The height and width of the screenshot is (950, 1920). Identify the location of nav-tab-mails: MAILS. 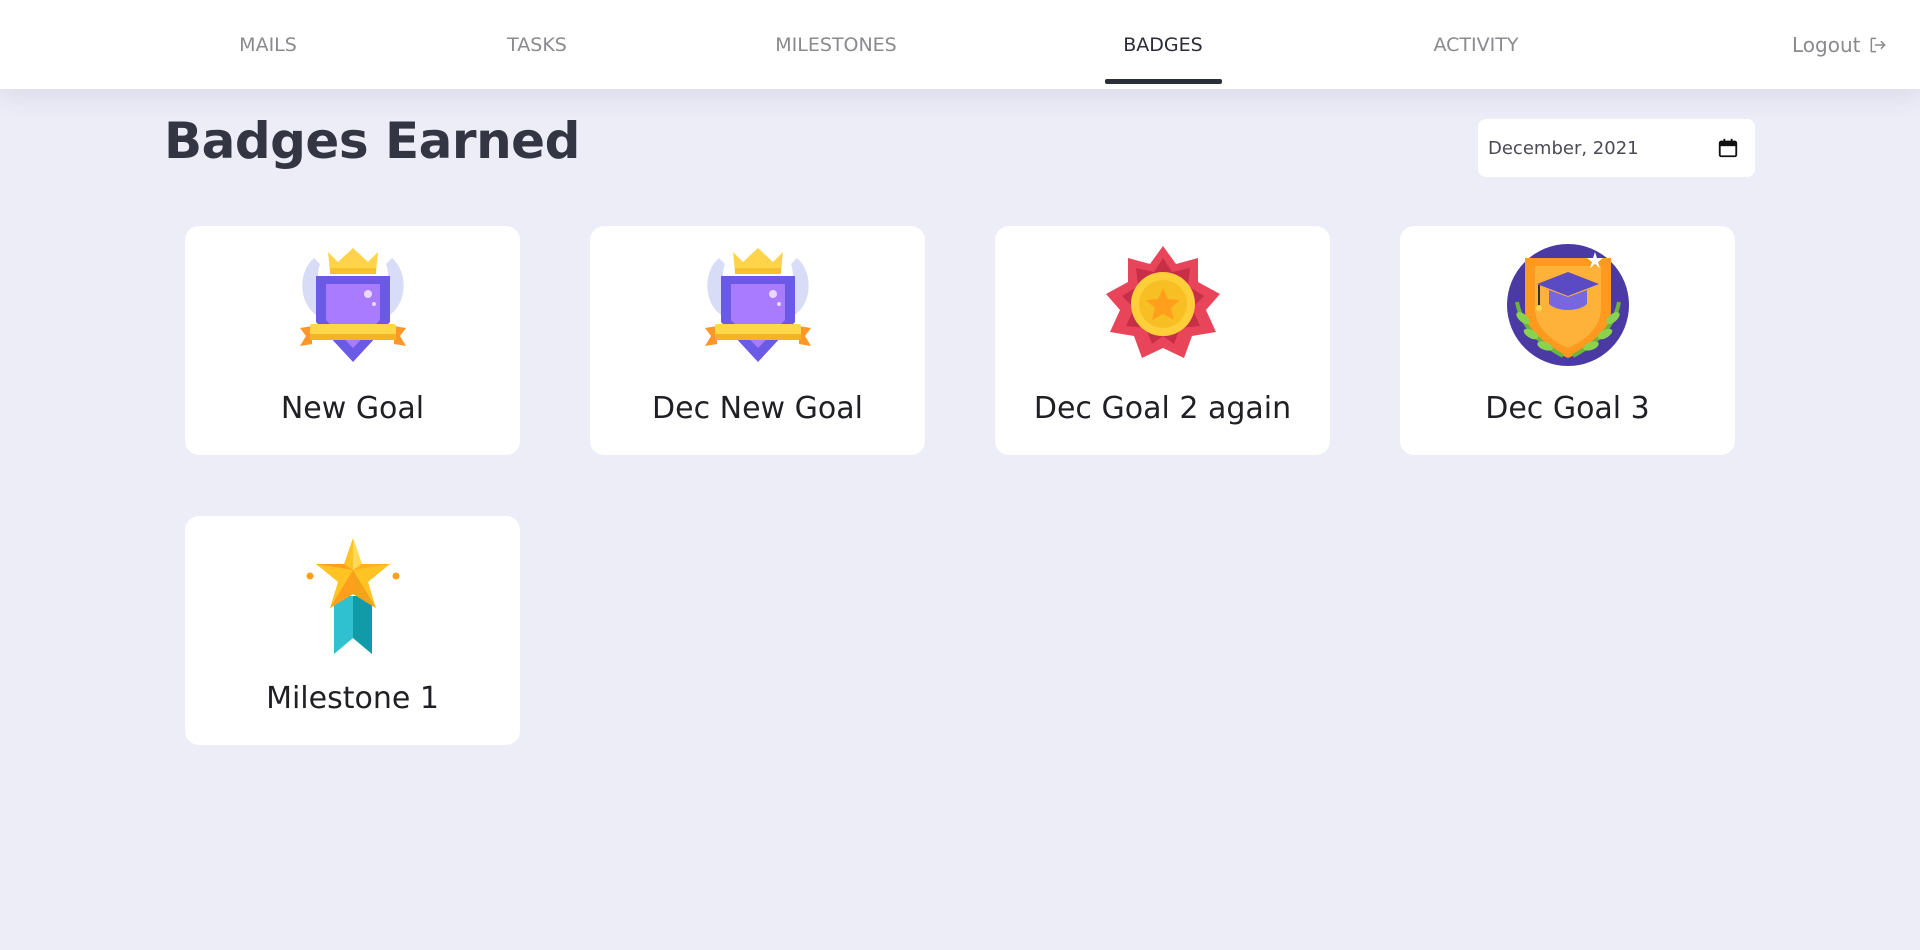
(268, 44).